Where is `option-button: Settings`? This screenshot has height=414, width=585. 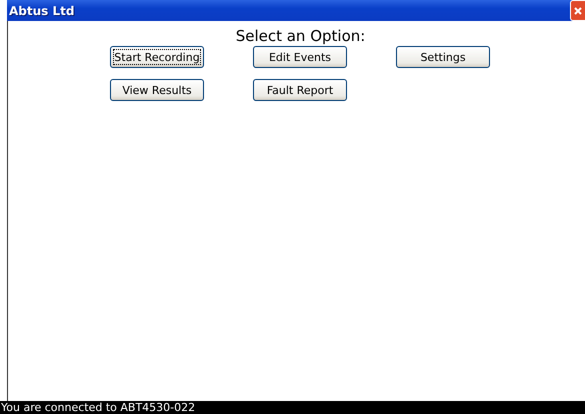 option-button: Settings is located at coordinates (443, 57).